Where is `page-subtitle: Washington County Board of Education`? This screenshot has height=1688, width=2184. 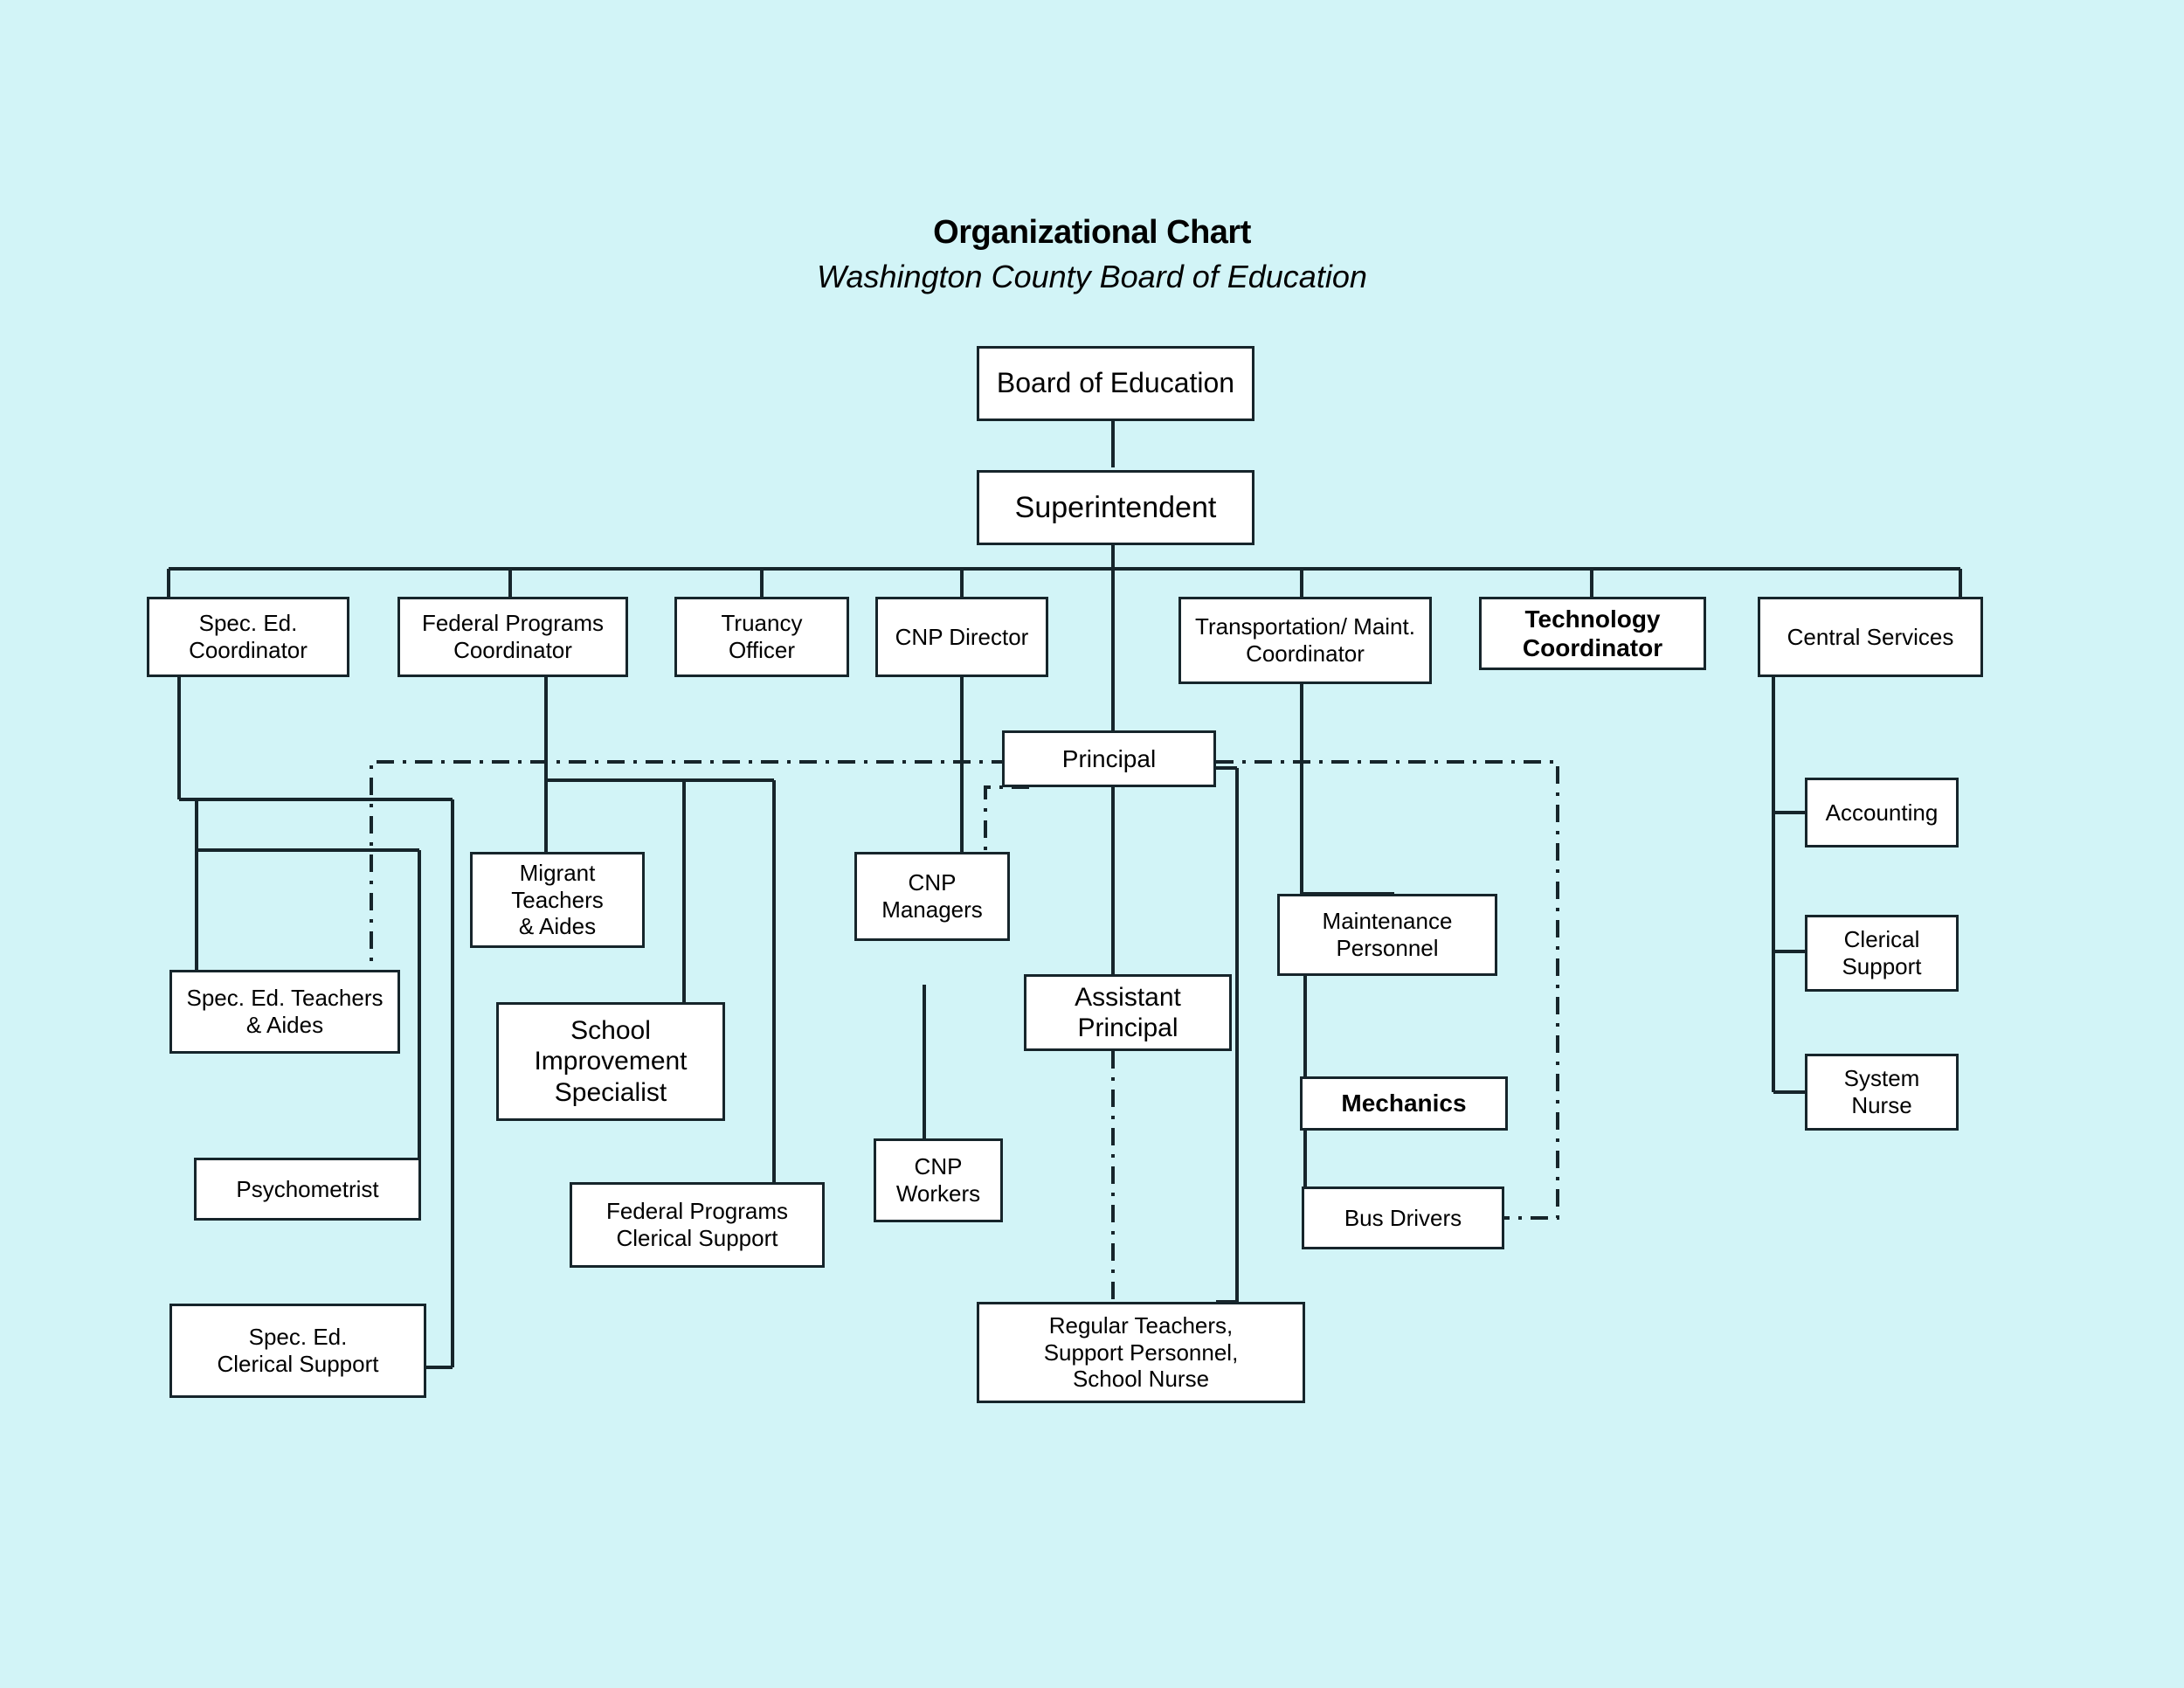 page-subtitle: Washington County Board of Education is located at coordinates (1092, 276).